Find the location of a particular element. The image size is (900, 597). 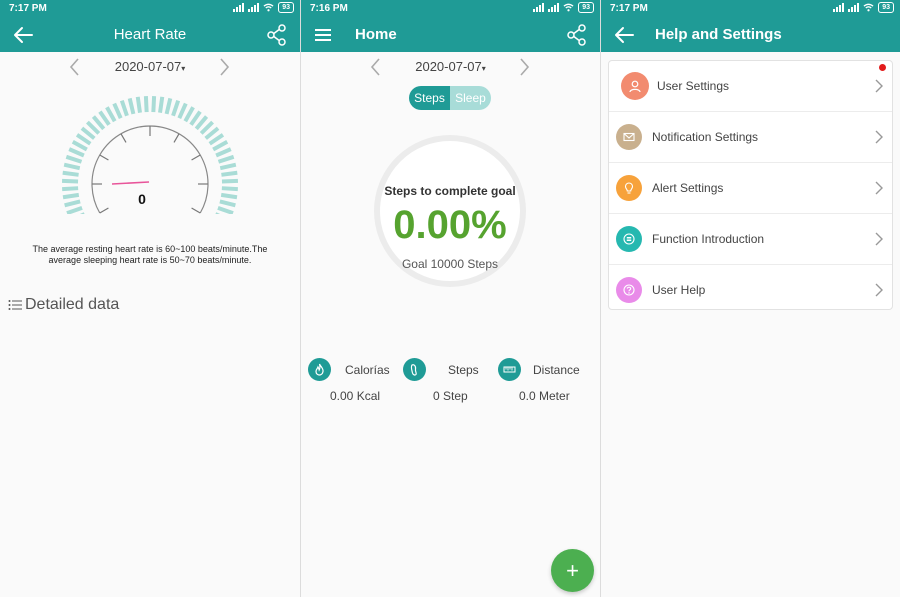

stat-distance: Distance is located at coordinates (539, 369).